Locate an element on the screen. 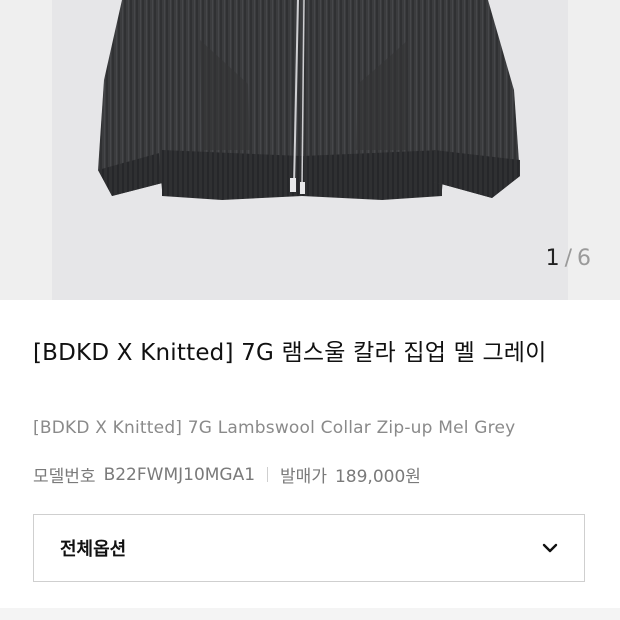 The width and height of the screenshot is (620, 620). image-pagination: 1/6 is located at coordinates (569, 258).